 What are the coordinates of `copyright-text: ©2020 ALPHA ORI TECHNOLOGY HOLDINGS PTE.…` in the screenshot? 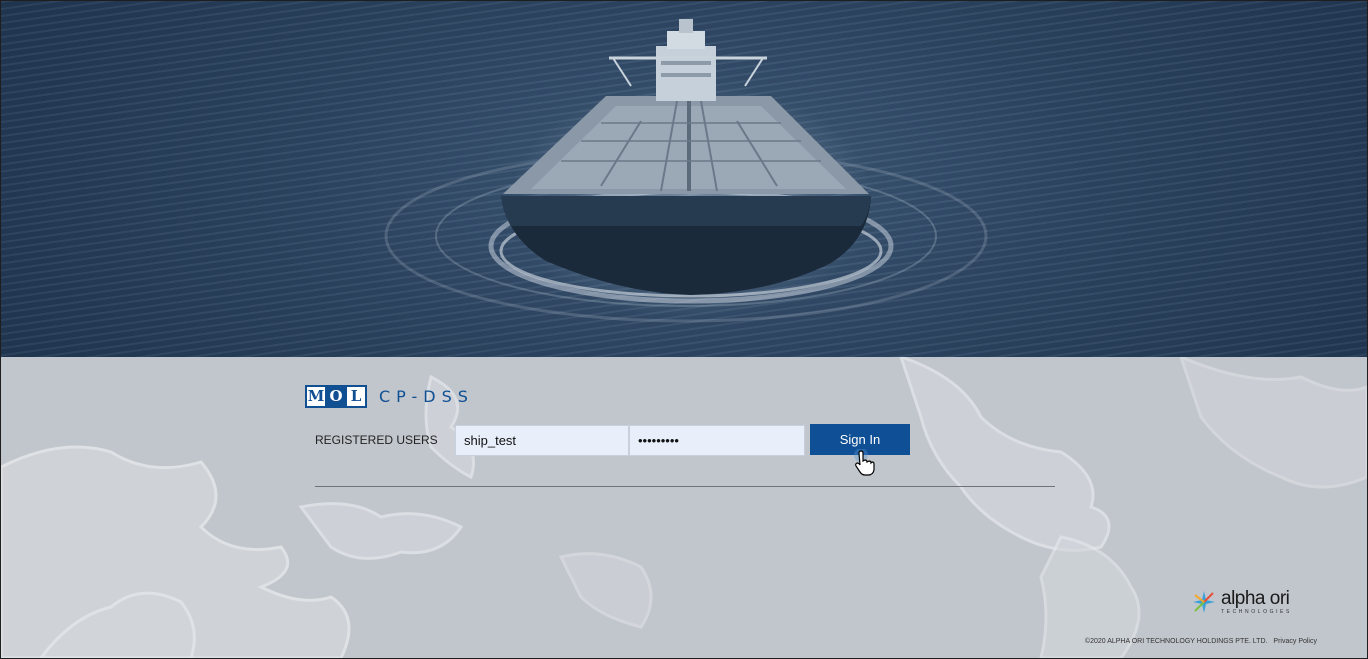 It's located at (1176, 641).